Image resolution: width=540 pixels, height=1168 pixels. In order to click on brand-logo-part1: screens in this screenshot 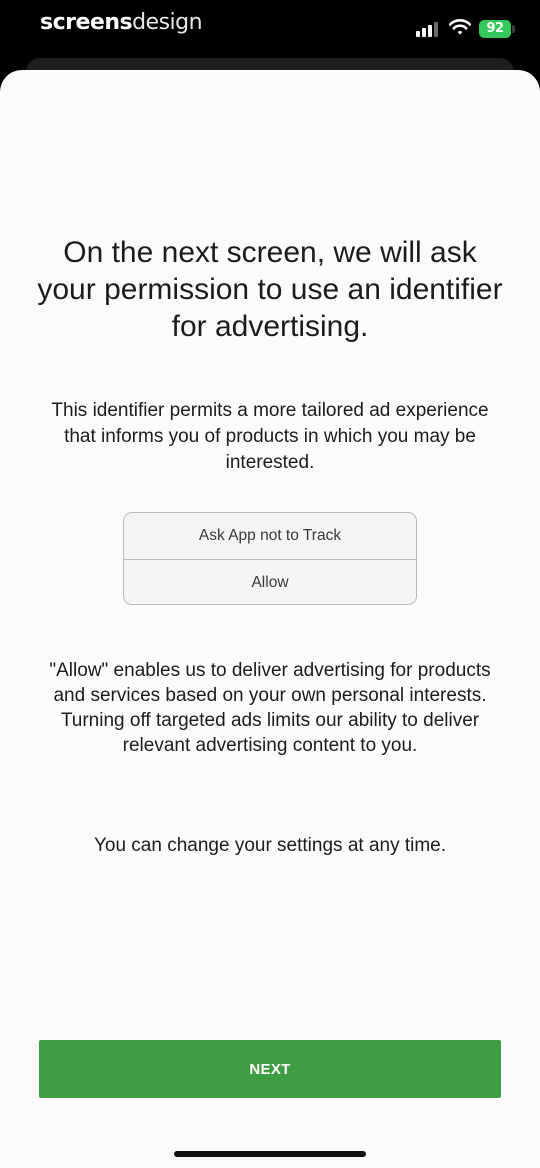, I will do `click(86, 22)`.